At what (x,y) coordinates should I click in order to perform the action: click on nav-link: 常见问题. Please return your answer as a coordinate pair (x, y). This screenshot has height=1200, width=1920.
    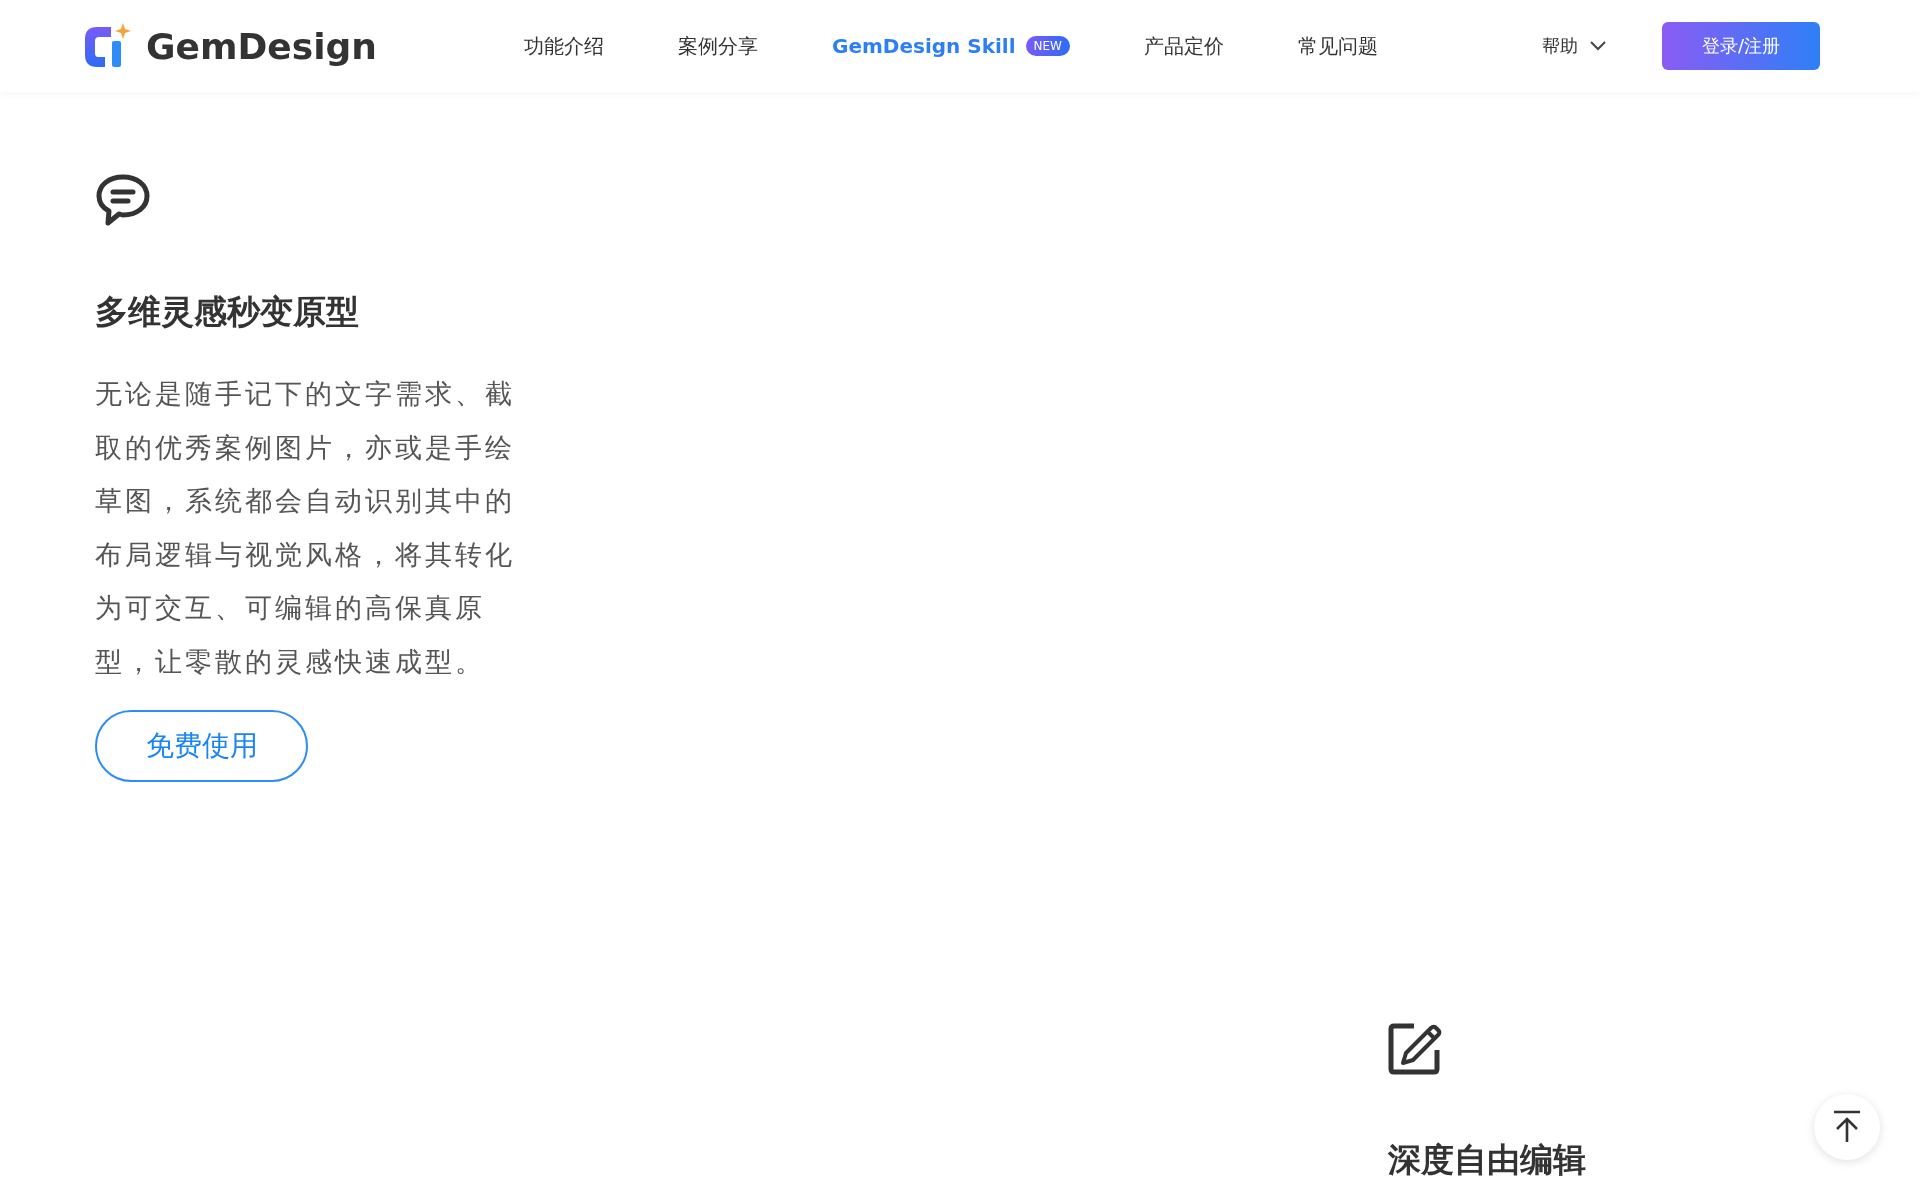
    Looking at the image, I should click on (1338, 46).